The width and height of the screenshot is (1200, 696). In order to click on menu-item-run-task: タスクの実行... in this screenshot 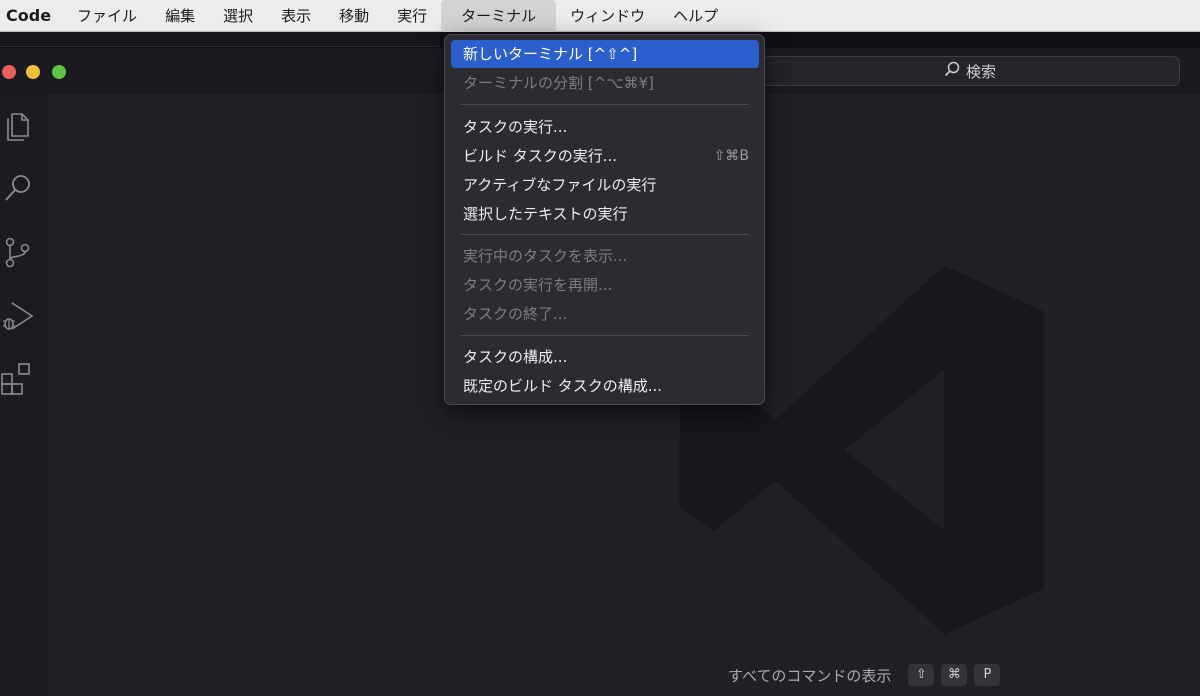, I will do `click(605, 127)`.